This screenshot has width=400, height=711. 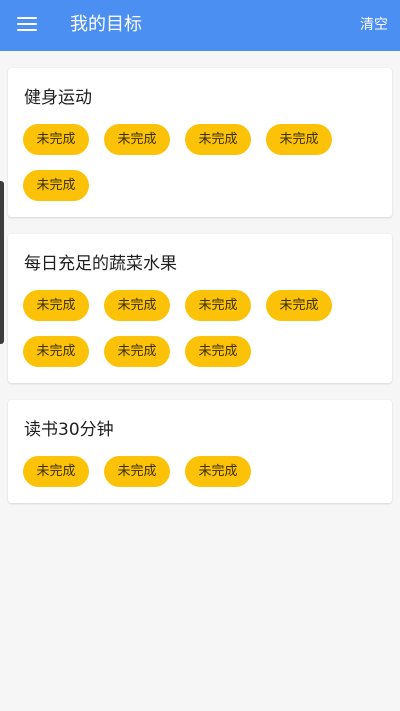 What do you see at coordinates (200, 451) in the screenshot?
I see `goal-card: 读书30分钟 未完成 未完成 未完成` at bounding box center [200, 451].